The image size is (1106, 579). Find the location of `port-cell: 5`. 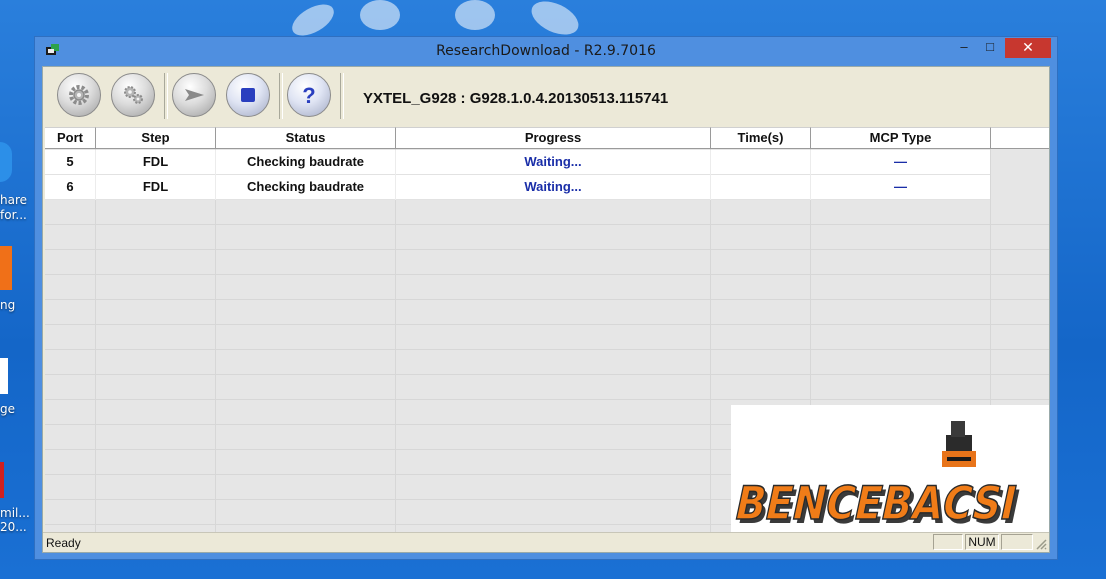

port-cell: 5 is located at coordinates (70, 162).